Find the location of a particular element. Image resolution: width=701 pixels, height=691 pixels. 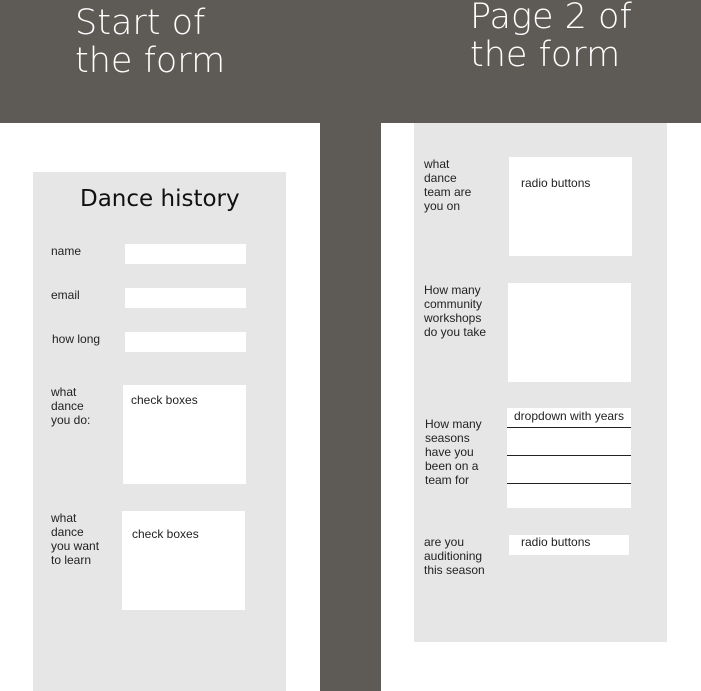

auditioning-placeholder: radio buttons is located at coordinates (556, 542).